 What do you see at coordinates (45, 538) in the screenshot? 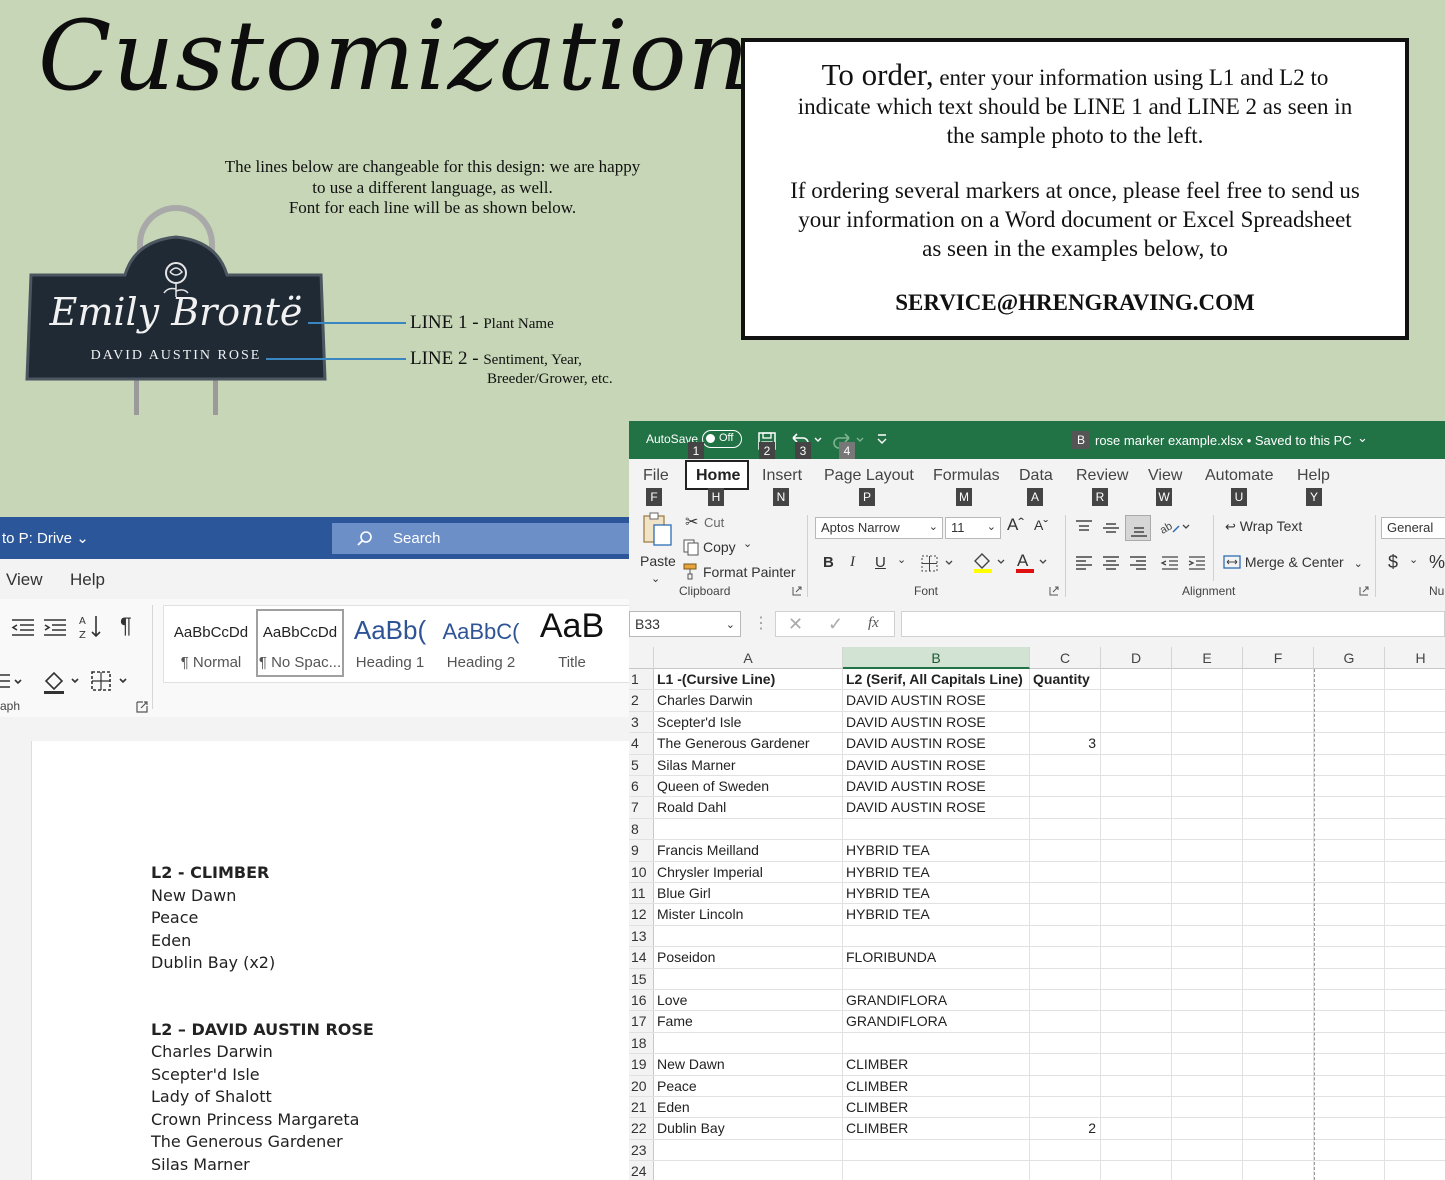
I see `save-location-button: to P: Drive ⌄` at bounding box center [45, 538].